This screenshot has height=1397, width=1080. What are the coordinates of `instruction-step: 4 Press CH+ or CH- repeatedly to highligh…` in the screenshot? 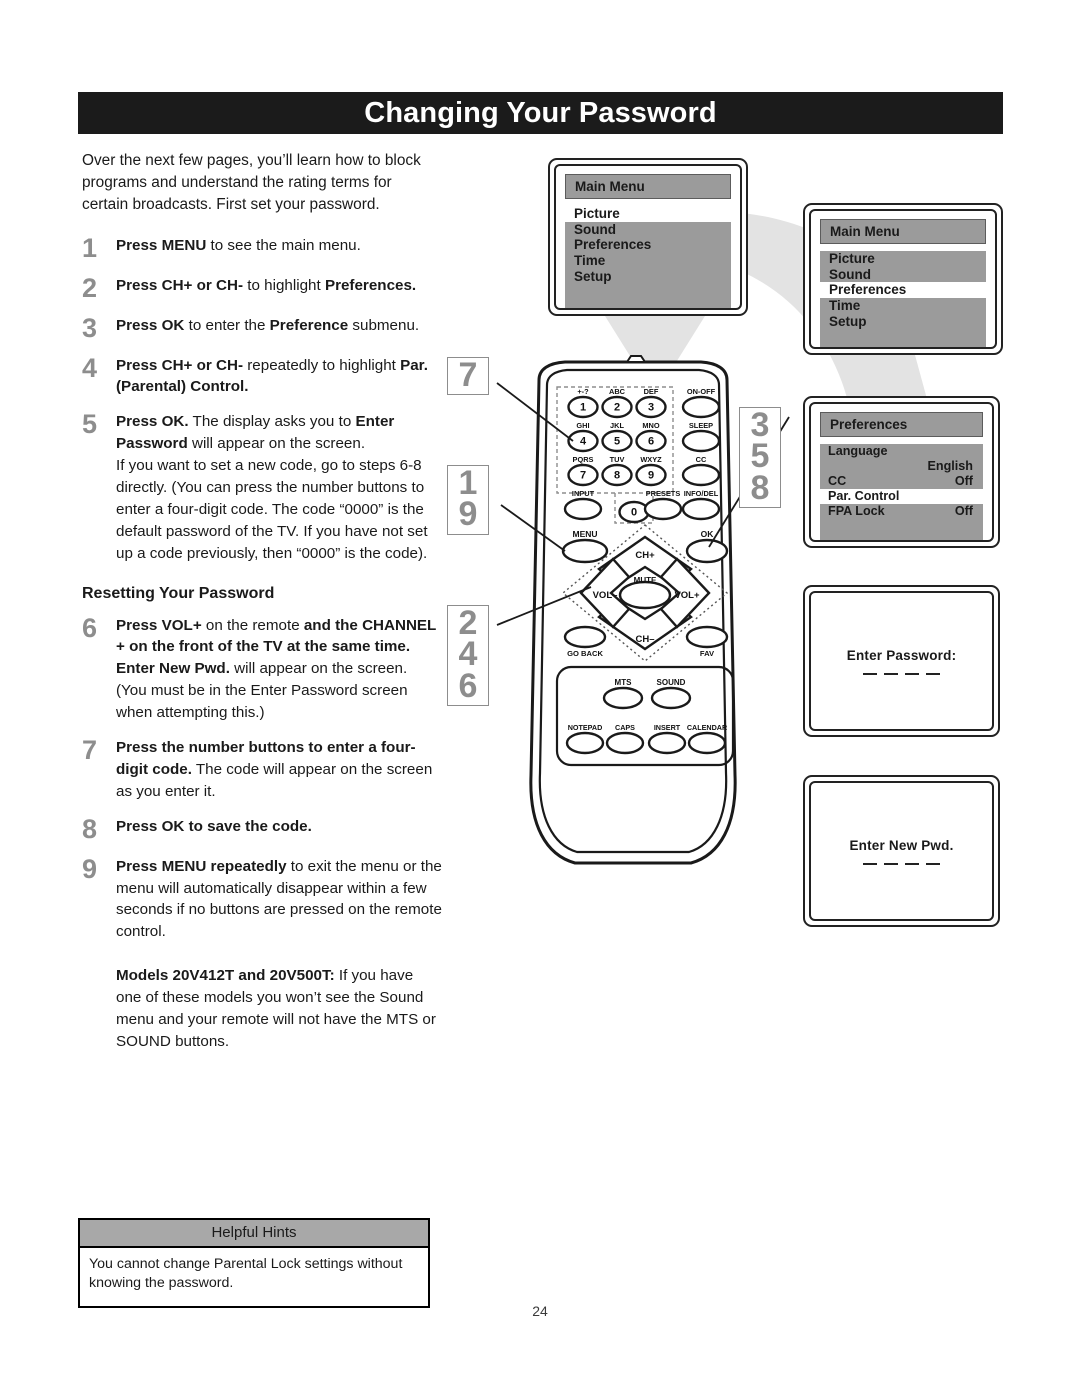 It's located at (262, 376).